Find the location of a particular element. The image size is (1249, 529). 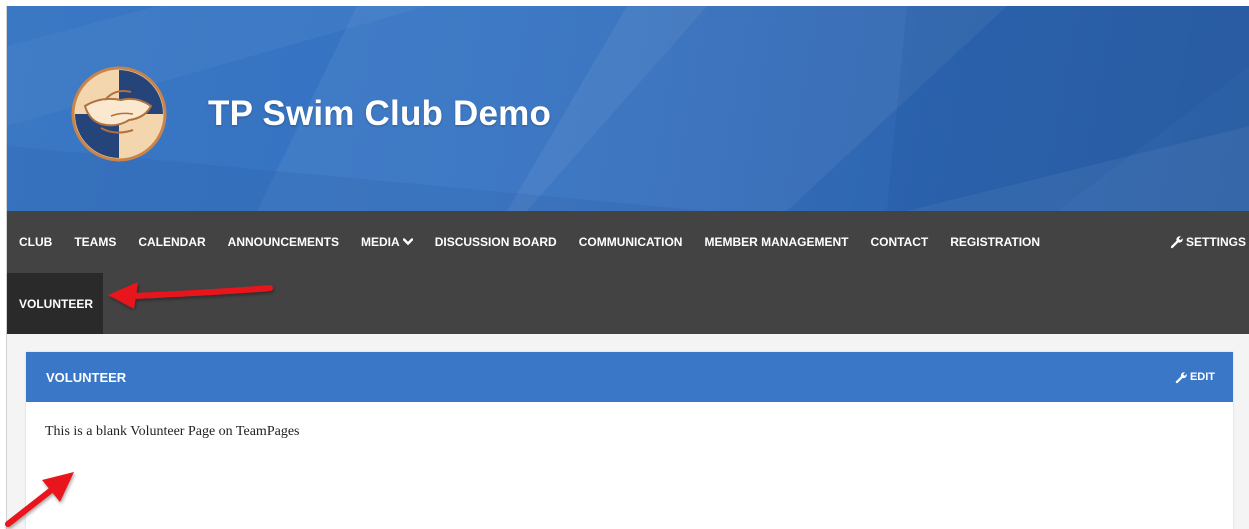

settings-label: SETTINGS is located at coordinates (1215, 242).